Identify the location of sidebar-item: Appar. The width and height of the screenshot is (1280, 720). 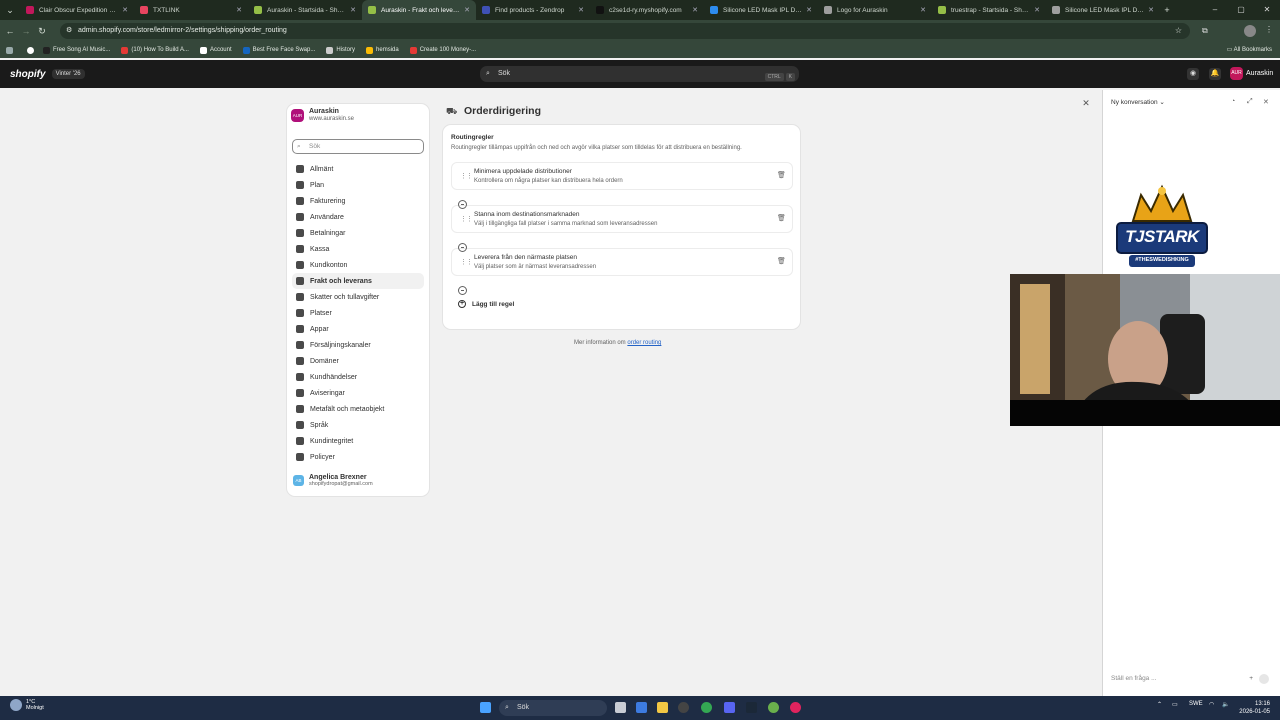
(358, 329).